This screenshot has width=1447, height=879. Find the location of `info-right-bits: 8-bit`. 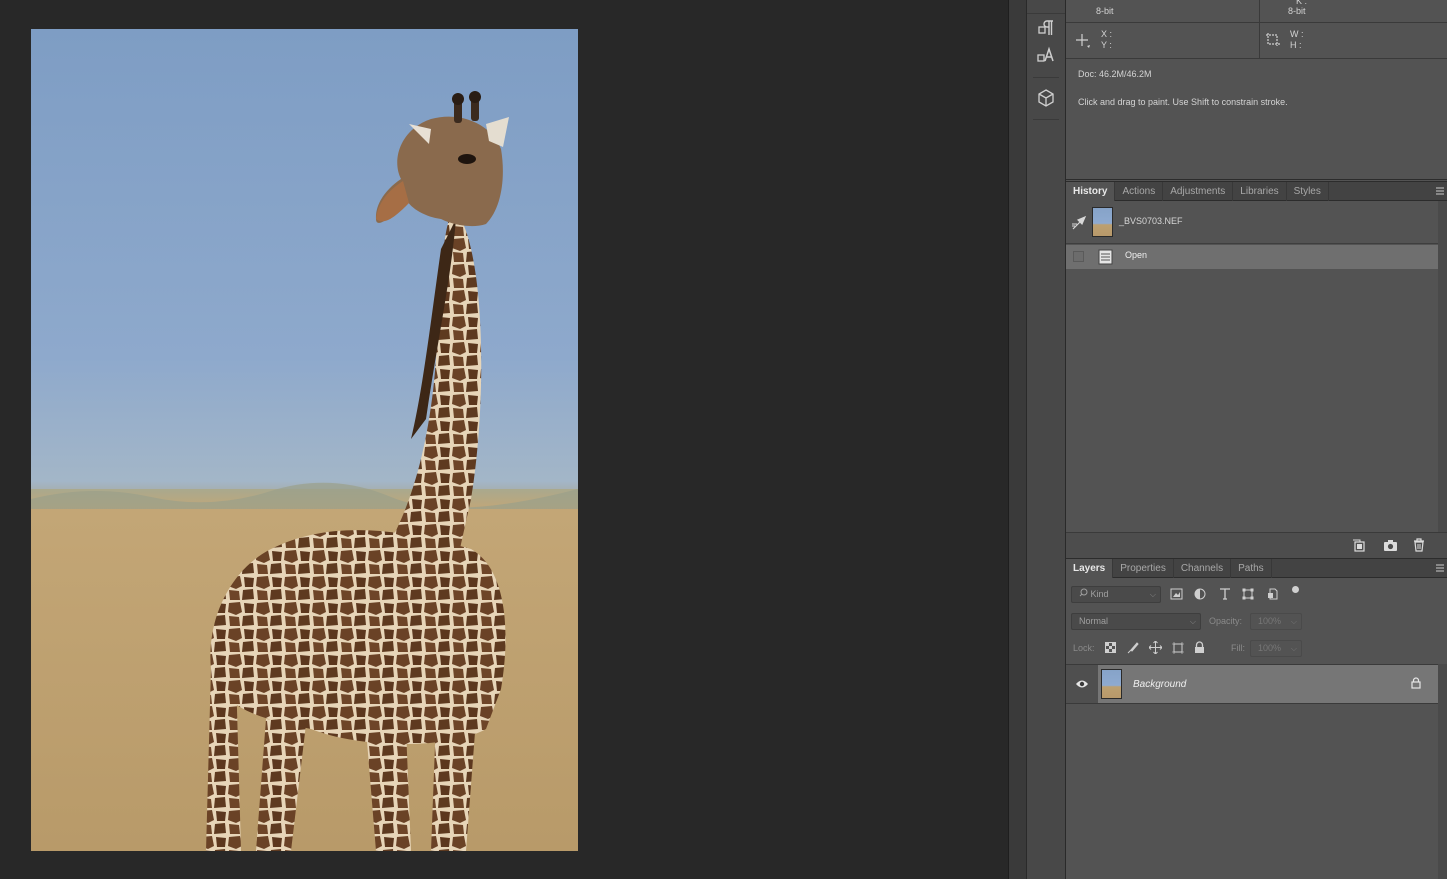

info-right-bits: 8-bit is located at coordinates (1297, 11).